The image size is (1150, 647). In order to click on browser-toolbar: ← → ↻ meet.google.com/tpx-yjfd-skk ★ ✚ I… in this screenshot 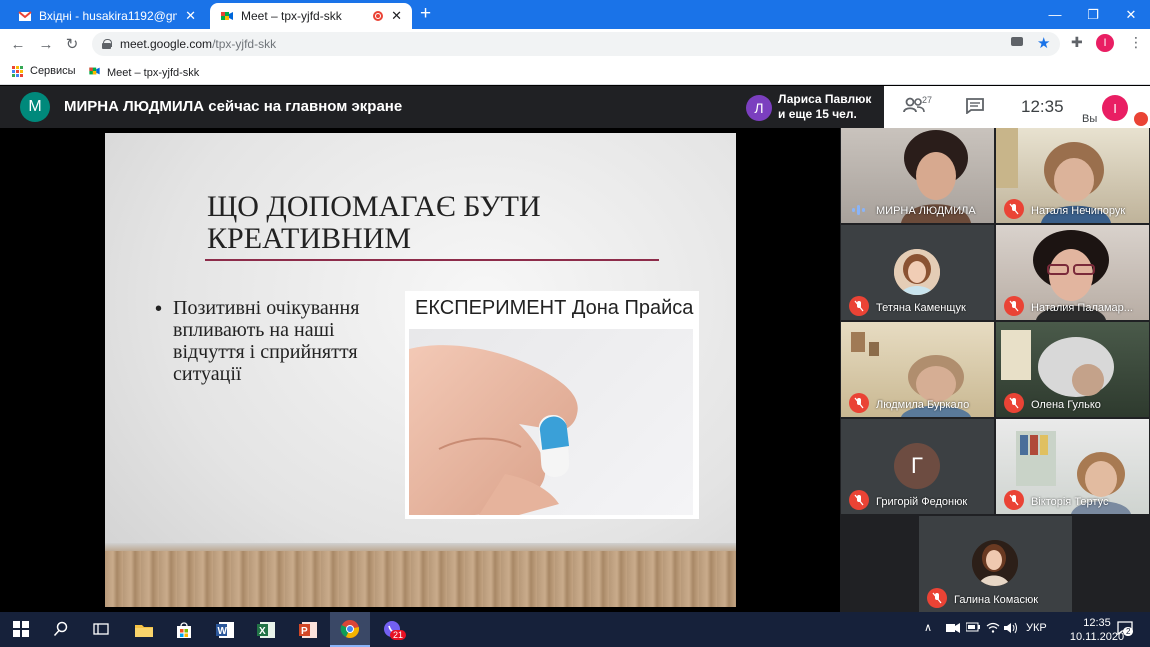, I will do `click(575, 44)`.